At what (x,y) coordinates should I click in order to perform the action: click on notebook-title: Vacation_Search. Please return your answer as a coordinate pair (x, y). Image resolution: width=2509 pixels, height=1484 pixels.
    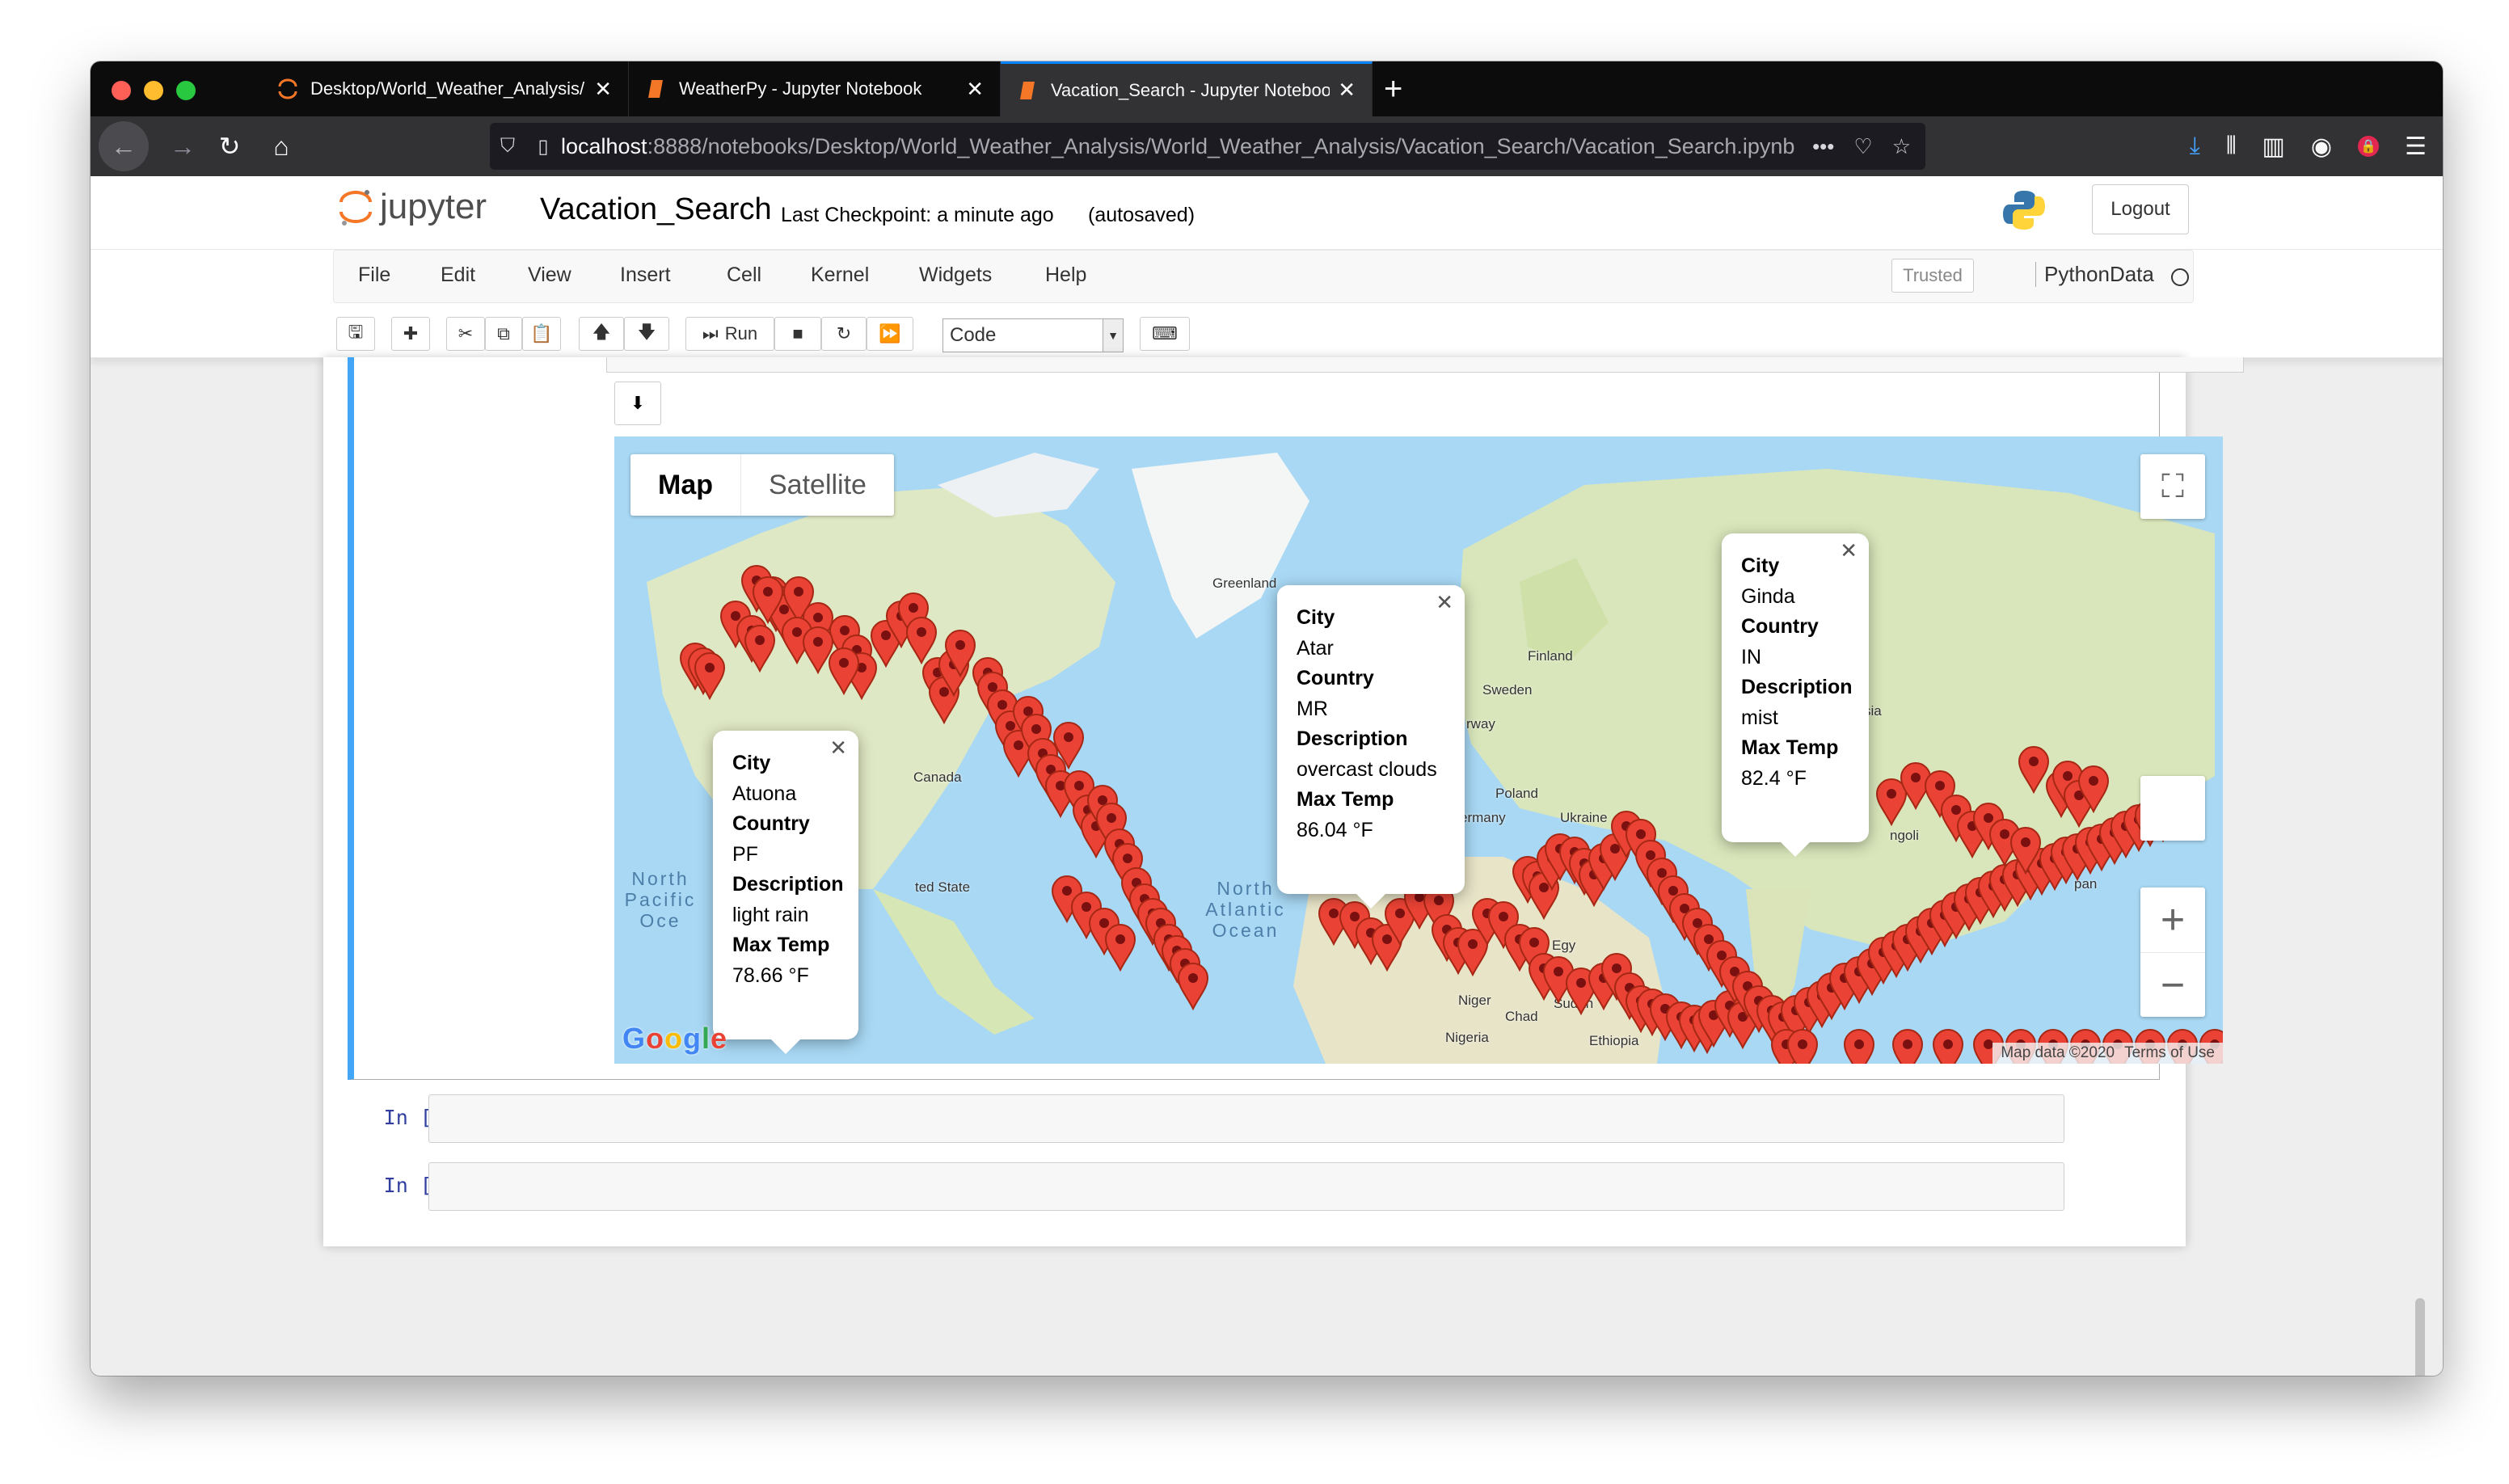
    Looking at the image, I should click on (656, 209).